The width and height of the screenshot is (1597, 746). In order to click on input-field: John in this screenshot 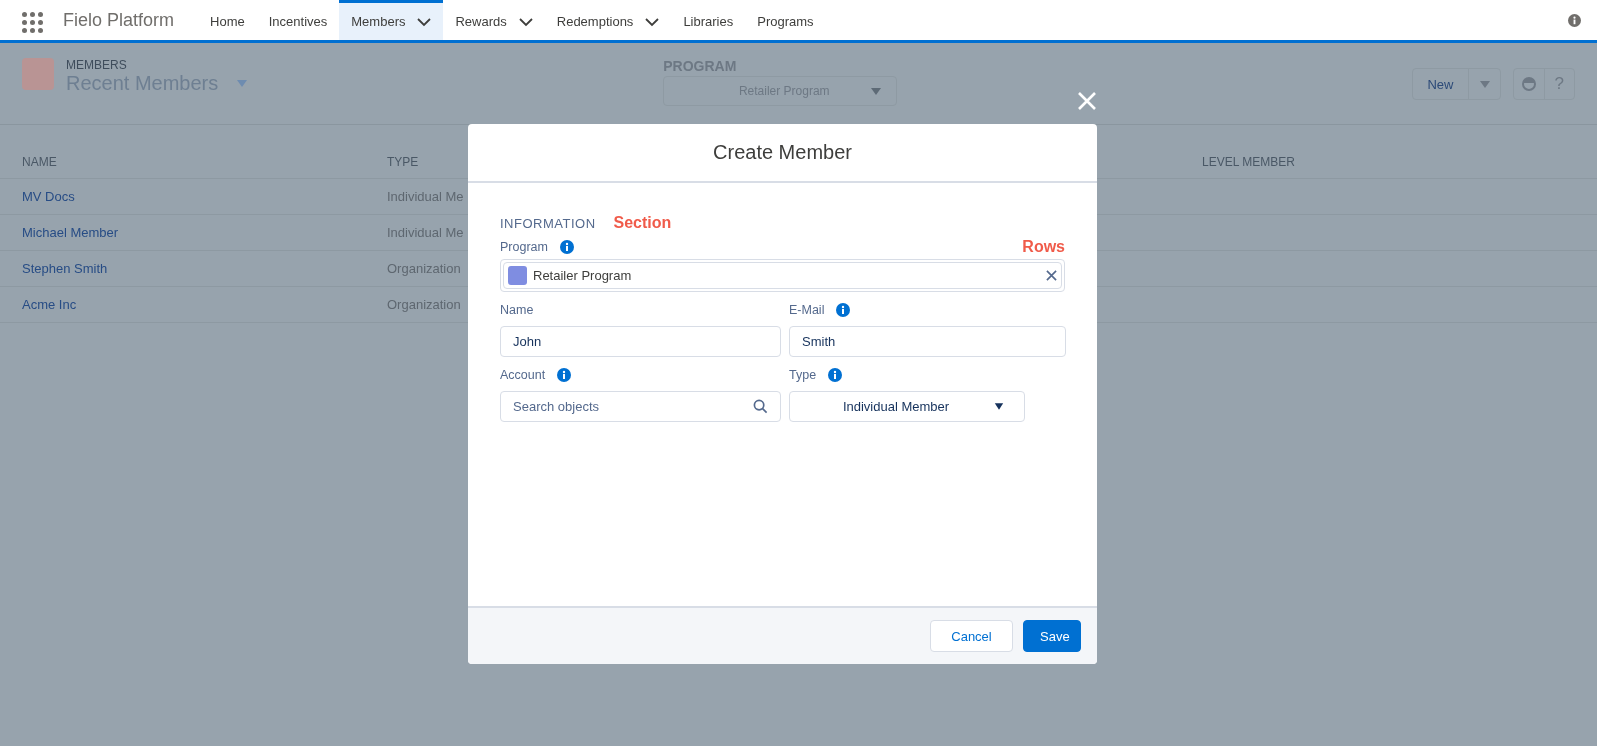, I will do `click(640, 341)`.